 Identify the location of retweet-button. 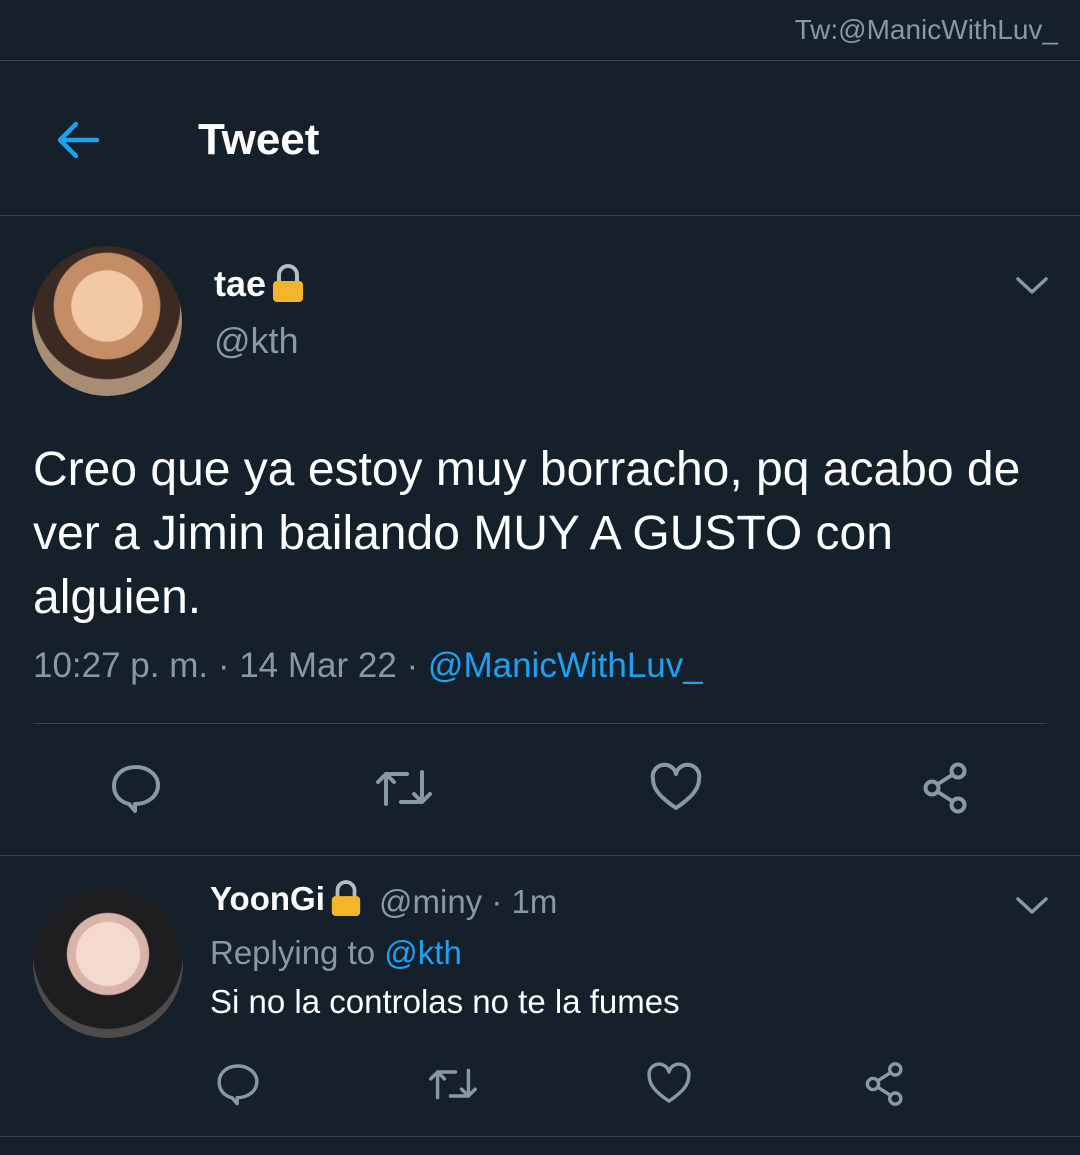
(404, 788).